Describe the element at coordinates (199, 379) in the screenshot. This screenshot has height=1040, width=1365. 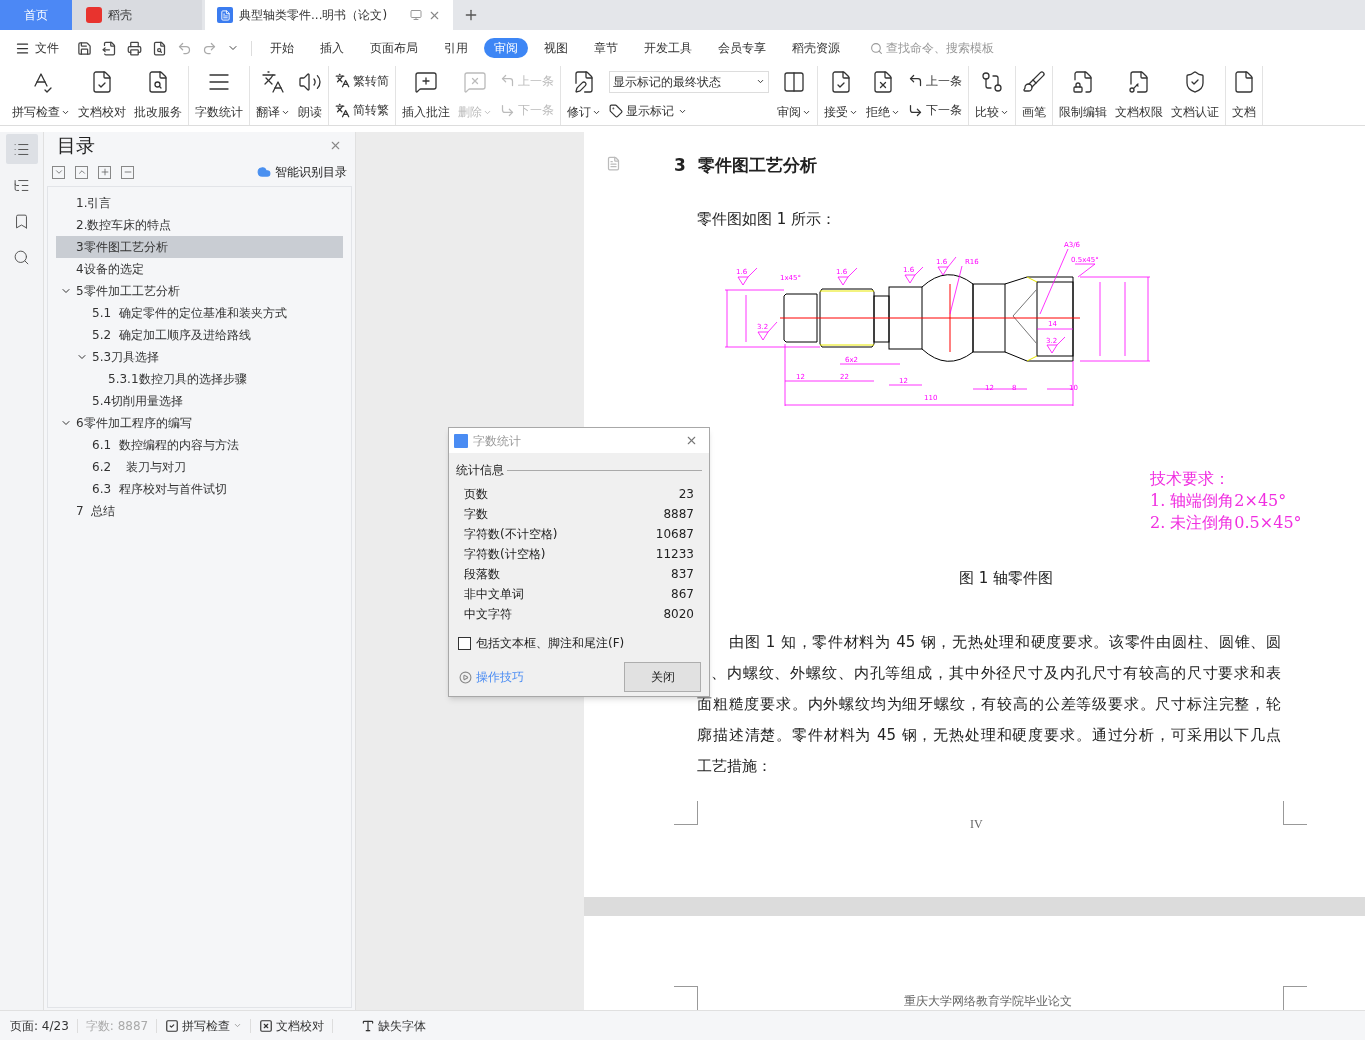
I see `toc-item: 5.3.1数控刀具的选择步骤` at that location.